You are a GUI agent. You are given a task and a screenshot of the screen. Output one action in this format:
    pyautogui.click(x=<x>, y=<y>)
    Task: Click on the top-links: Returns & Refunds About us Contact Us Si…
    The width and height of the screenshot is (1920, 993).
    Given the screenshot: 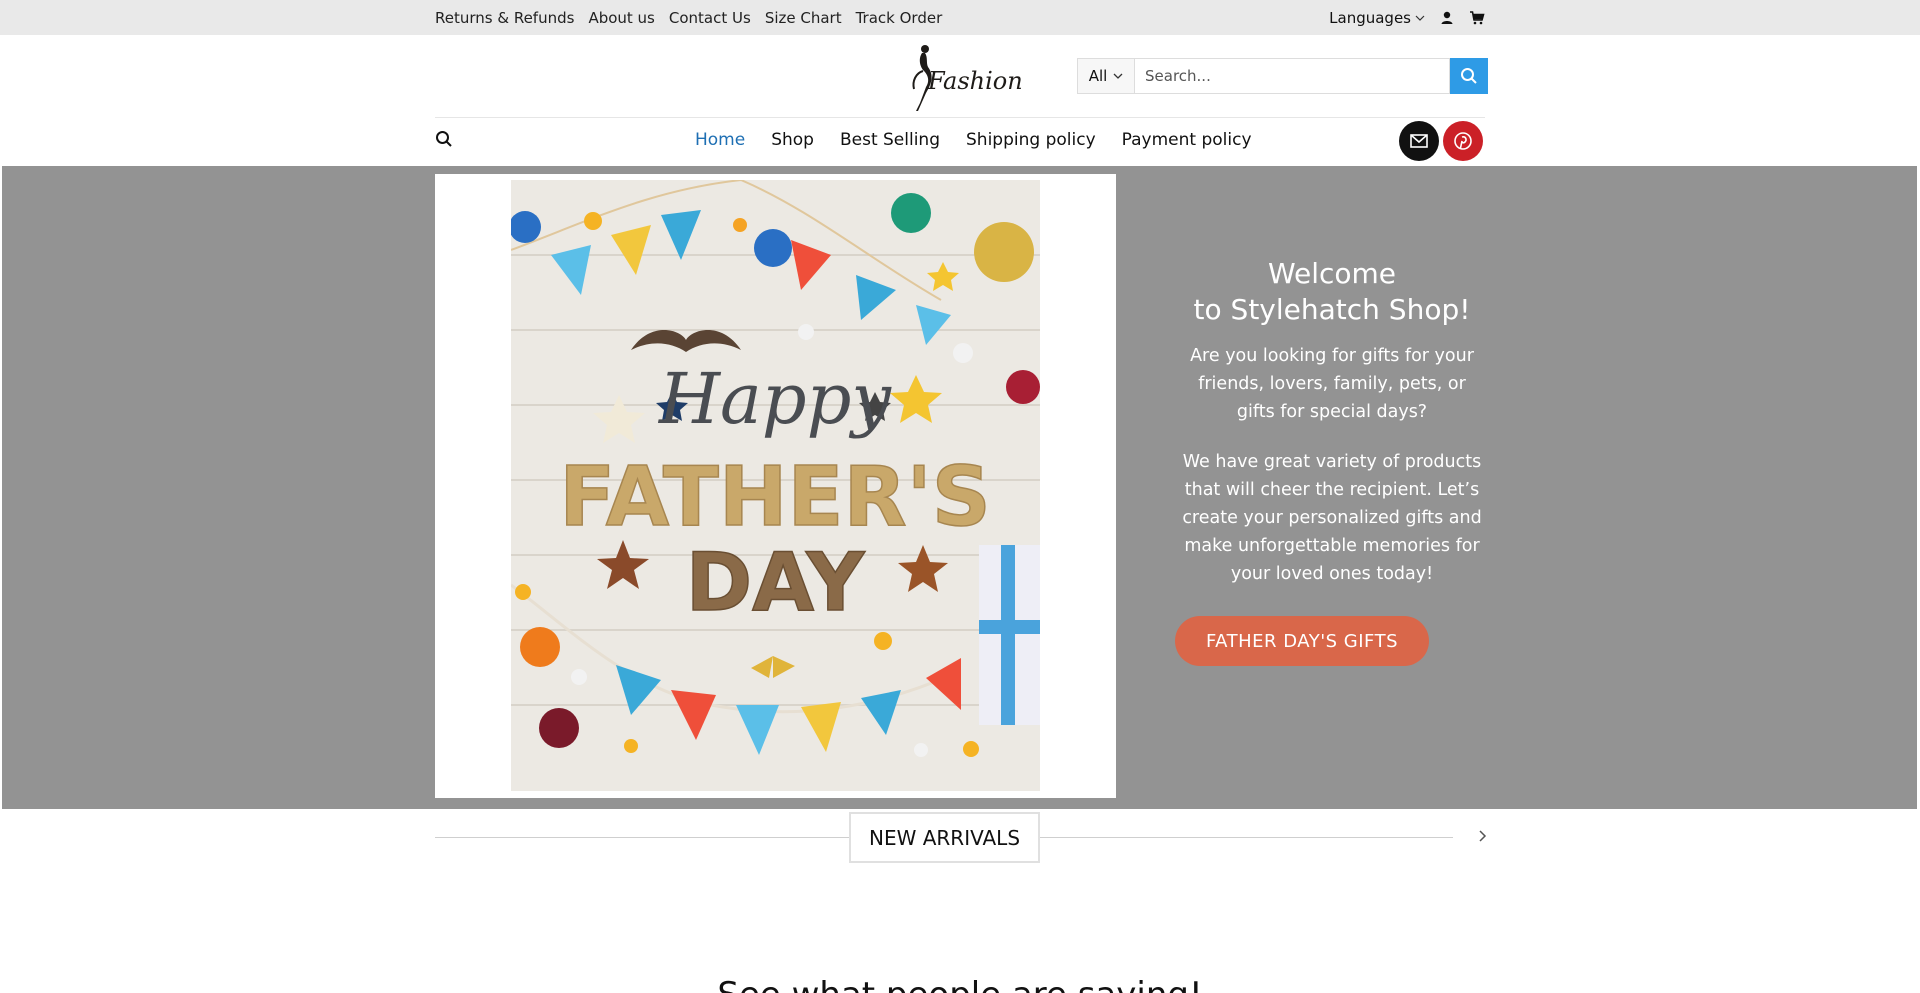 What is the action you would take?
    pyautogui.click(x=688, y=18)
    